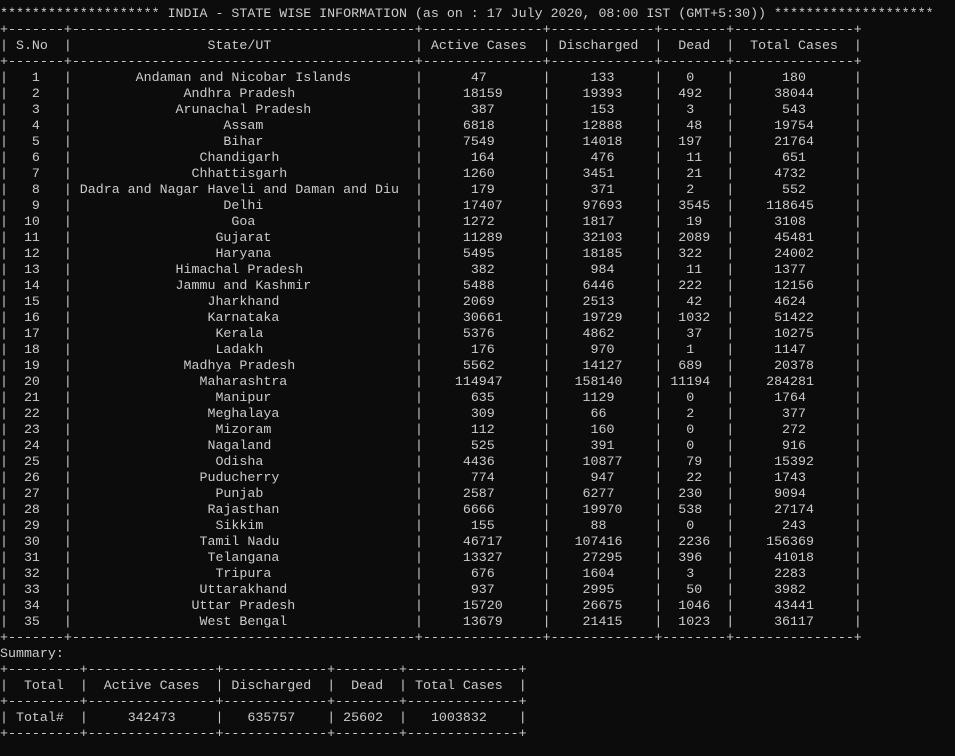  Describe the element at coordinates (694, 493) in the screenshot. I see `table-cell: 230` at that location.